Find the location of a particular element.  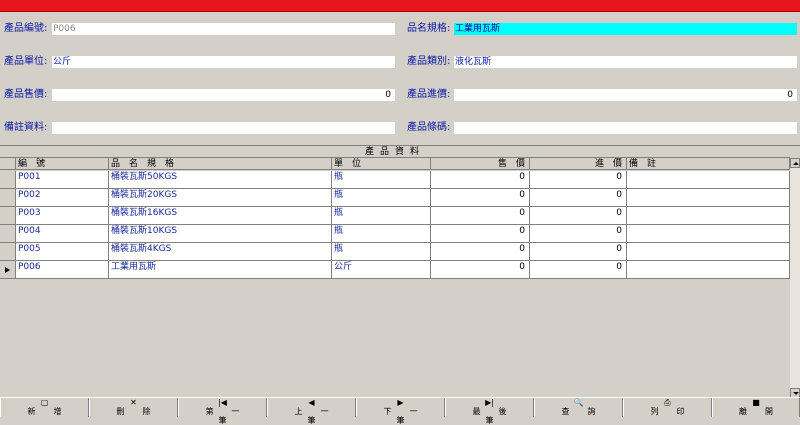

table-row: P006 工業用瓦斯 公斤 0 0 is located at coordinates (395, 270).